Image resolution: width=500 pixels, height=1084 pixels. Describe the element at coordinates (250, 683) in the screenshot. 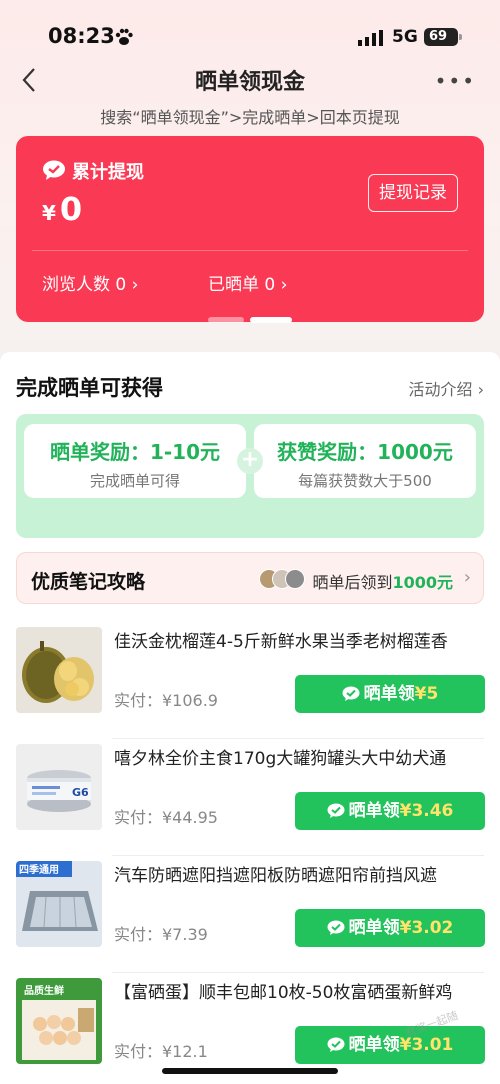

I see `product-item: 佳沃金枕榴莲4-5斤新鲜水果当季老树榴莲香 实付：¥106.9 晒单领¥5` at that location.